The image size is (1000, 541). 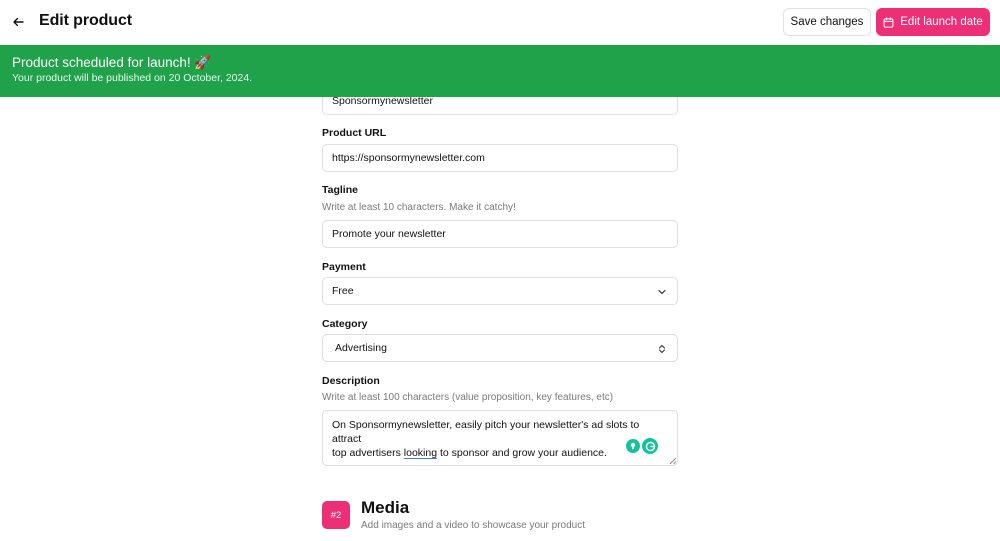 What do you see at coordinates (662, 292) in the screenshot?
I see `chevron-down-icon` at bounding box center [662, 292].